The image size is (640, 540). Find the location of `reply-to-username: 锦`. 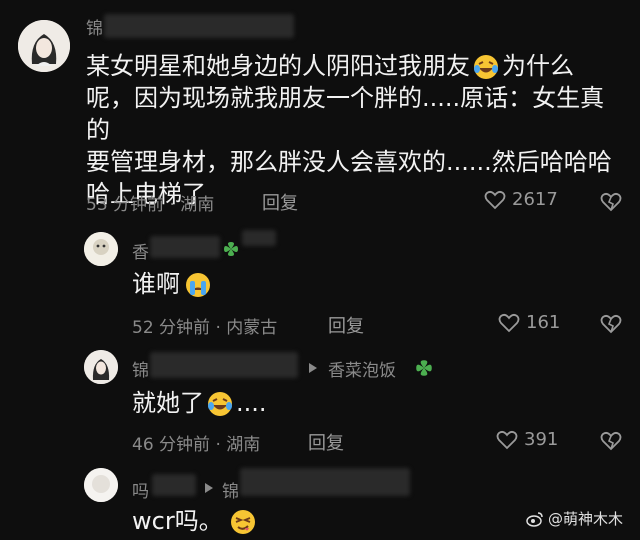

reply-to-username: 锦 is located at coordinates (230, 489).